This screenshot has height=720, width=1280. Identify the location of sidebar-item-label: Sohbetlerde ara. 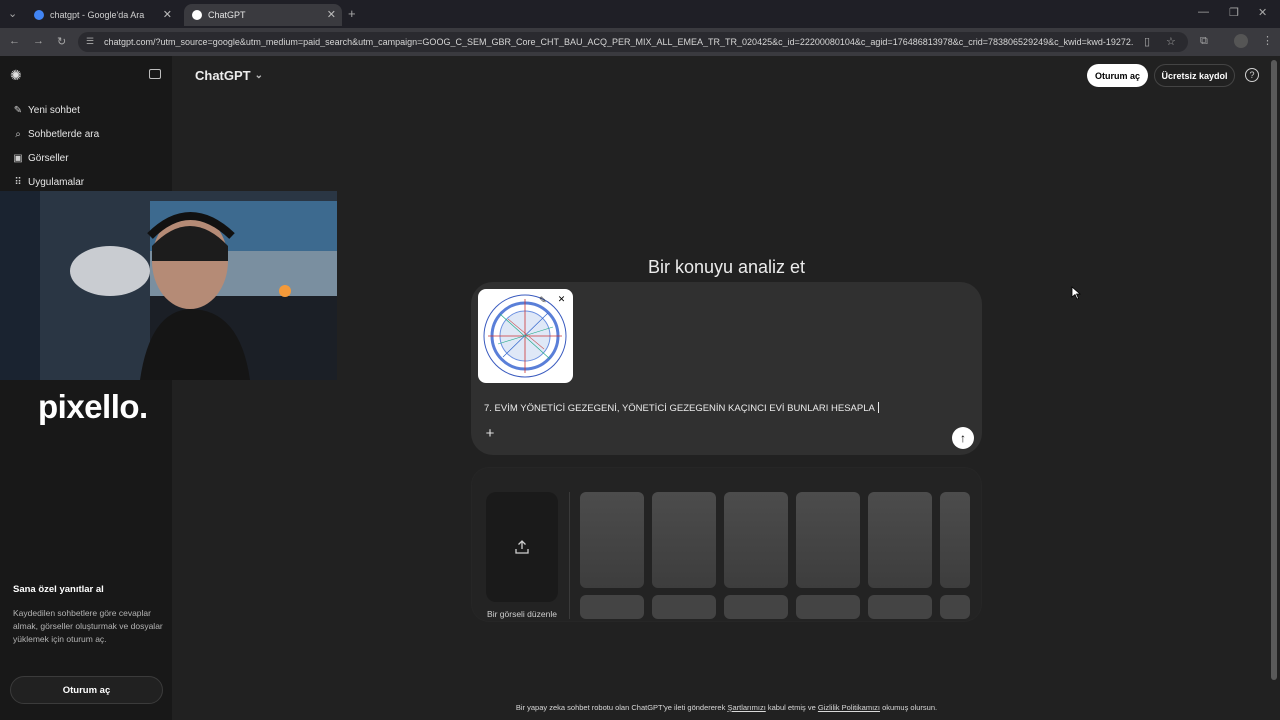
(64, 134).